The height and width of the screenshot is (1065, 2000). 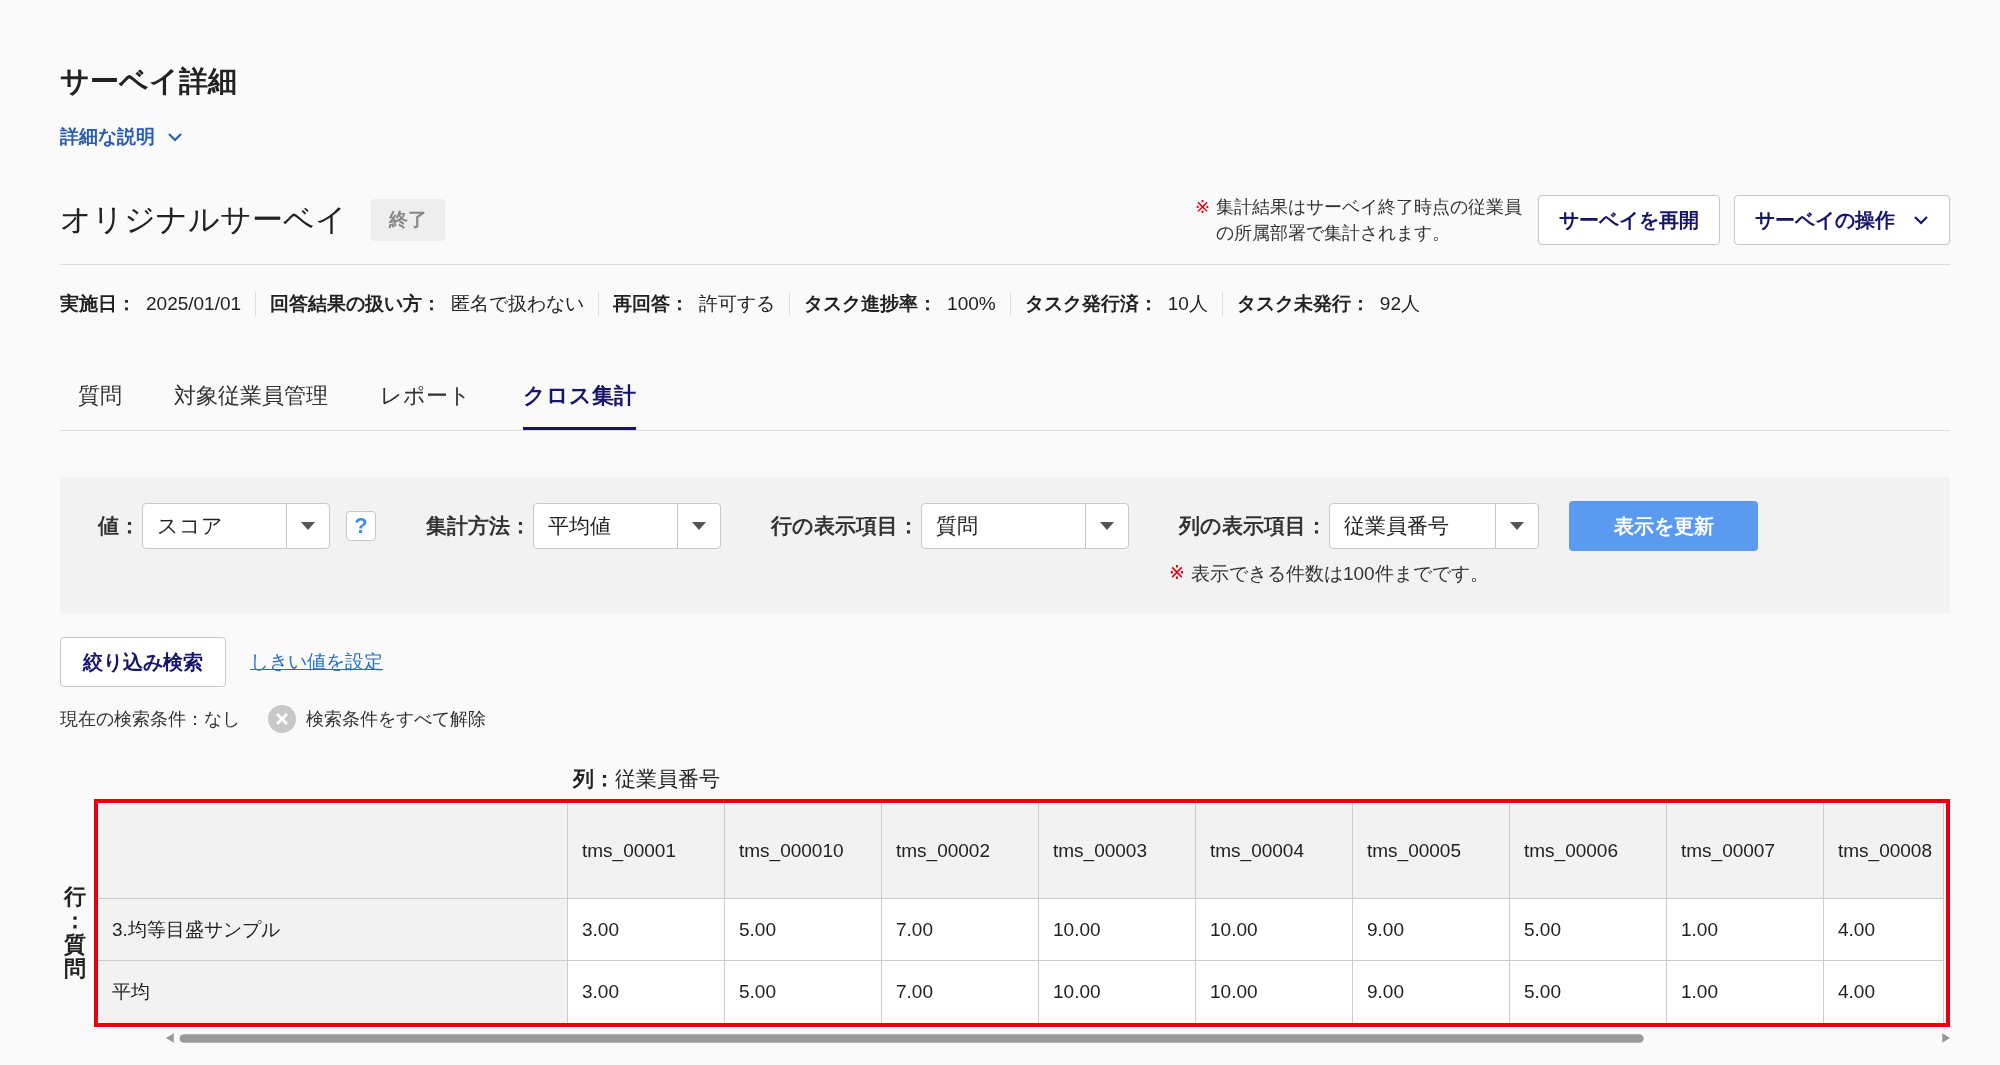 What do you see at coordinates (119, 526) in the screenshot?
I see `filter-label: 値：` at bounding box center [119, 526].